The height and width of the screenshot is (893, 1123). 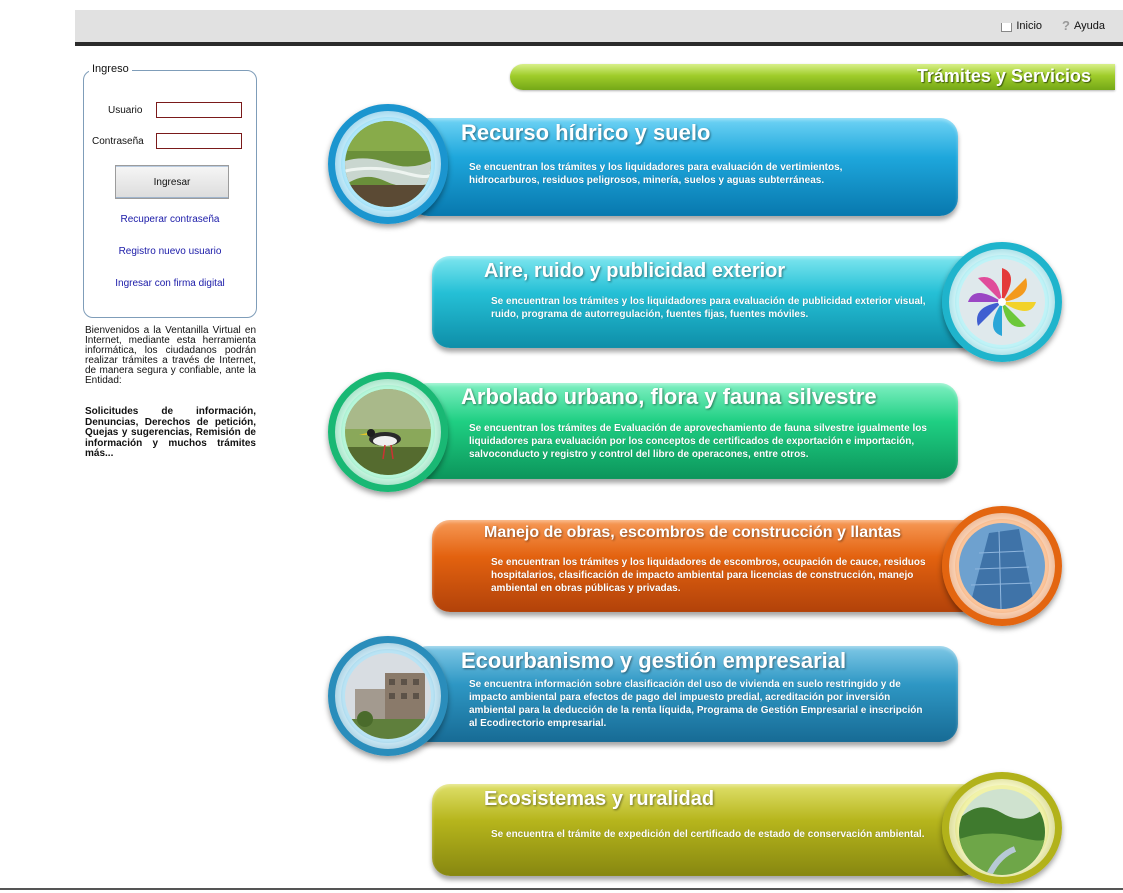 I want to click on register-user-link: Registro nuevo usuario, so click(x=170, y=251).